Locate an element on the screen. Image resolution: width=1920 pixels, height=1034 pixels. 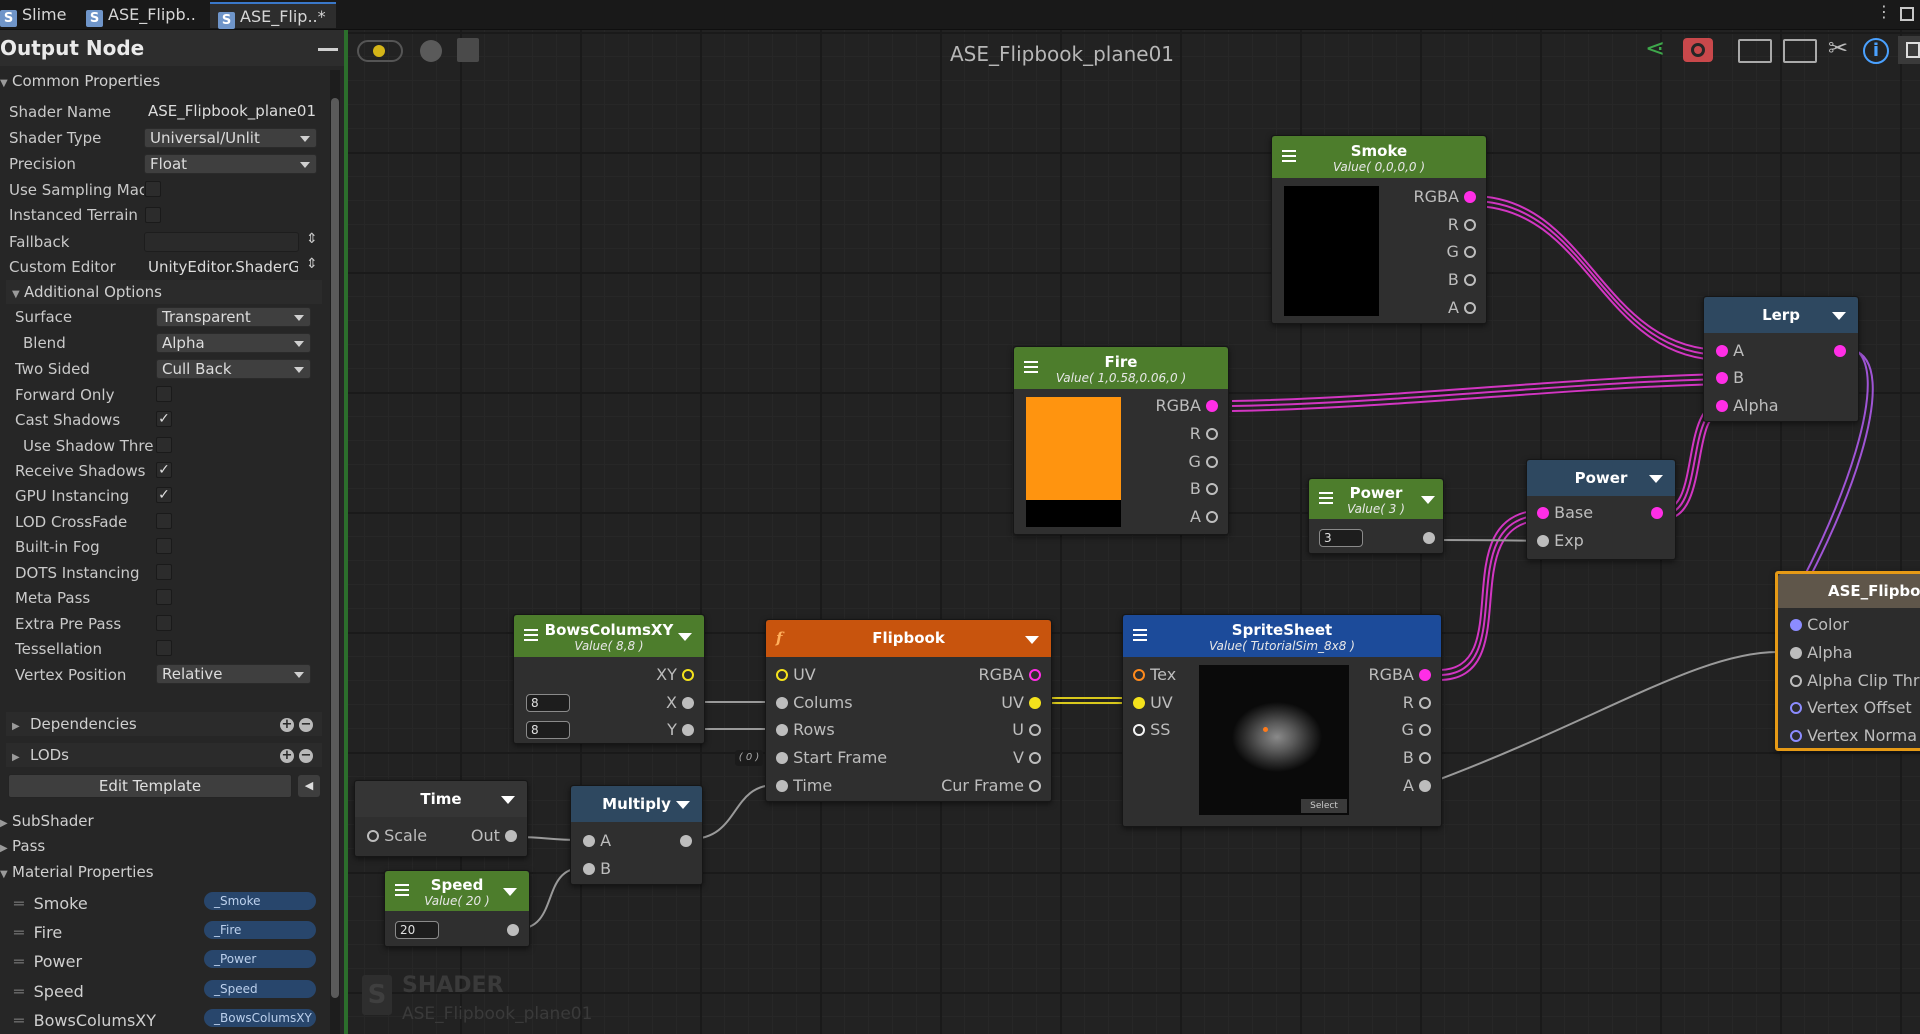
share-icon: ⋖ is located at coordinates (1655, 48).